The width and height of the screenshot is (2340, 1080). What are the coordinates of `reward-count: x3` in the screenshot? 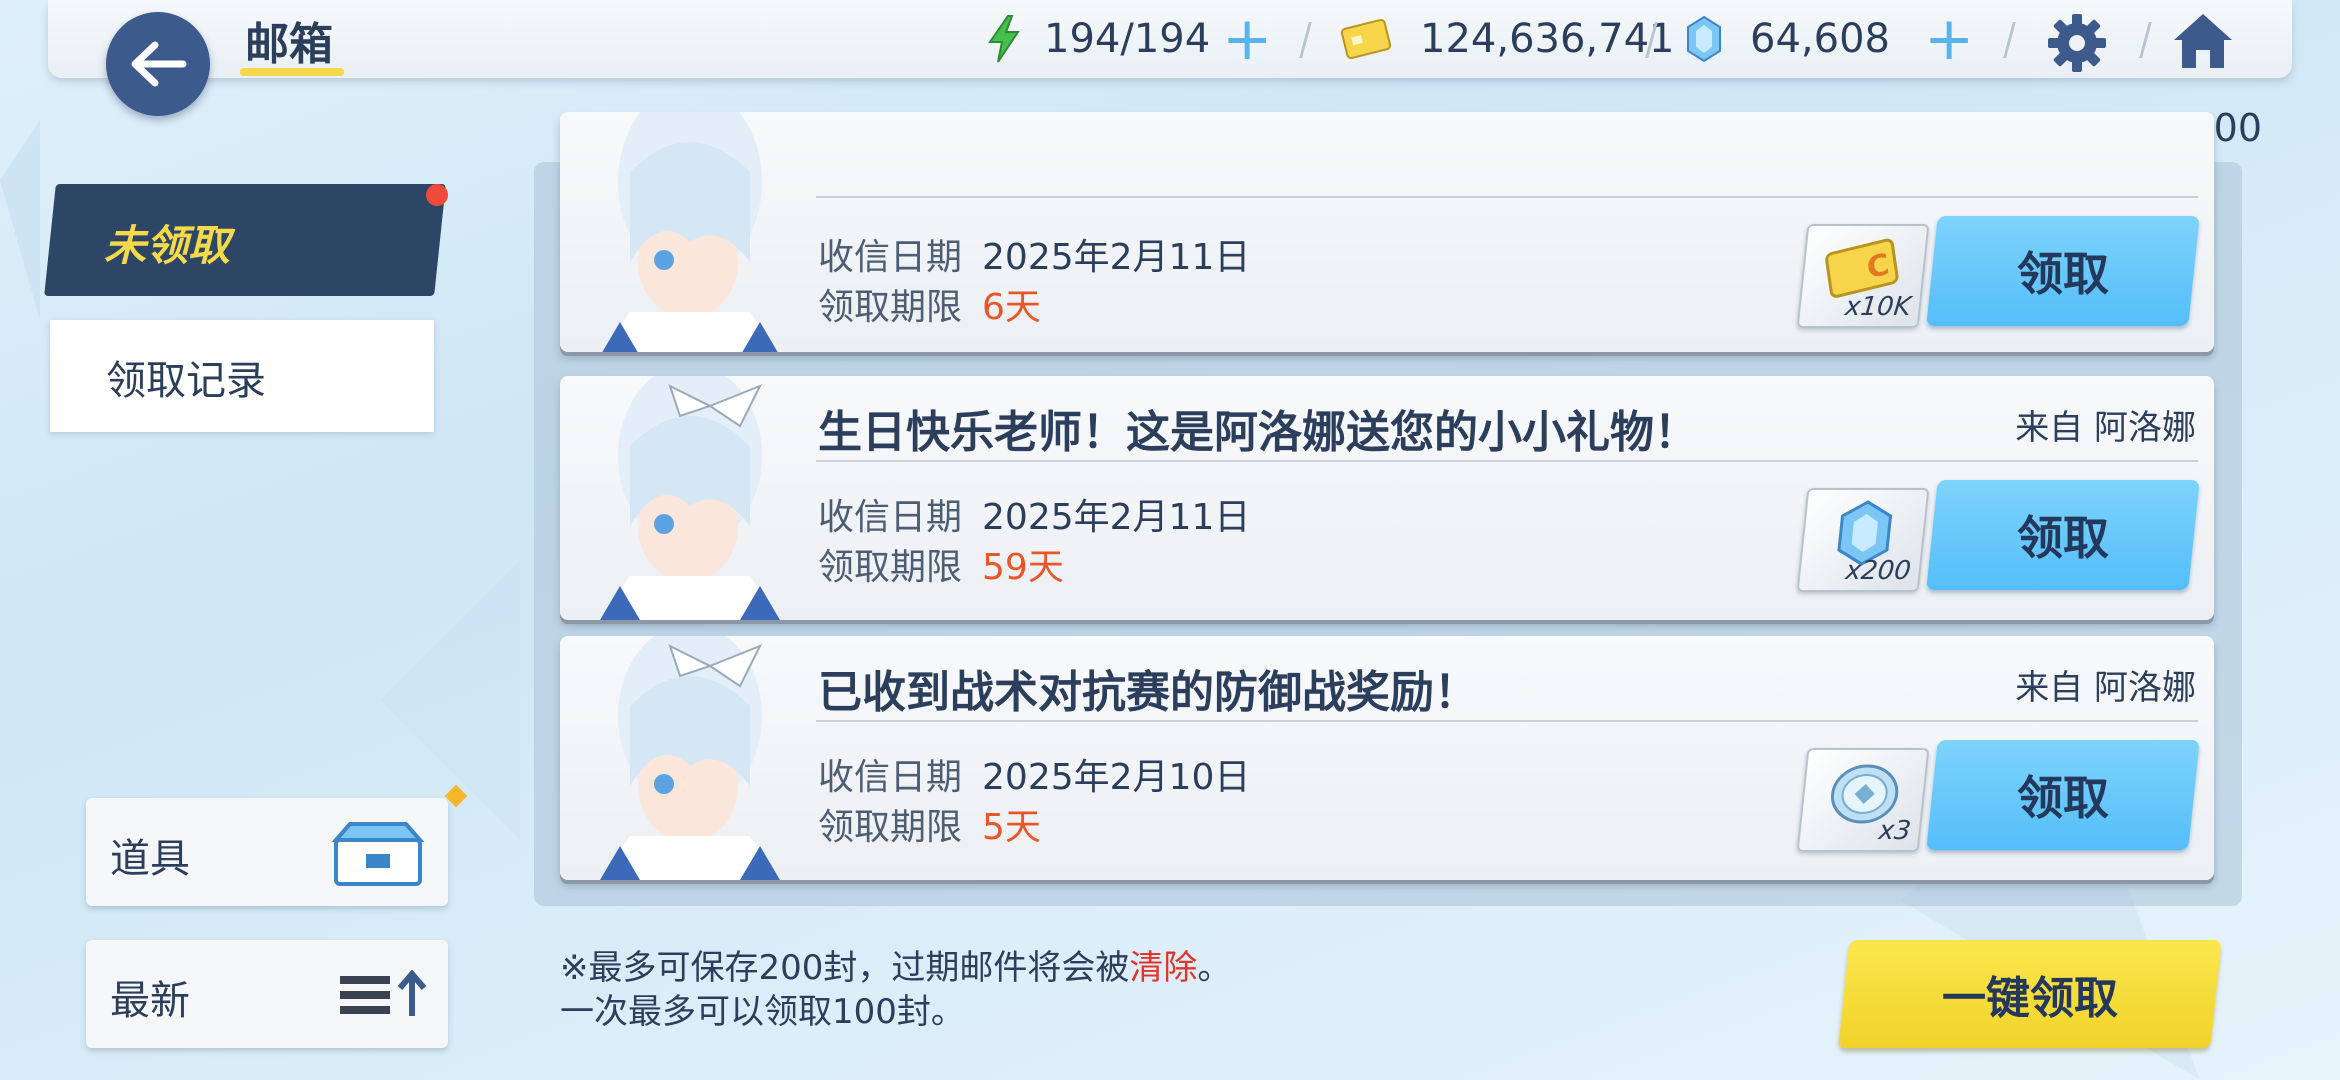 It's located at (1895, 831).